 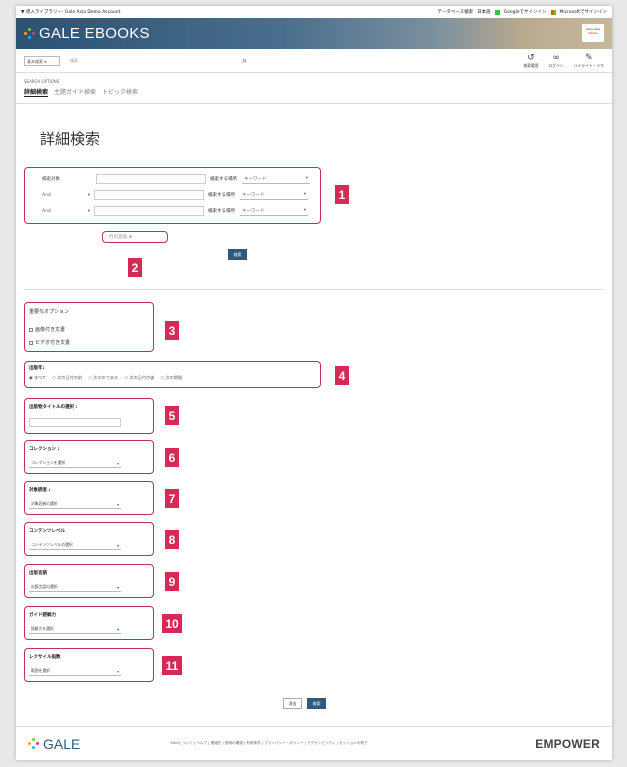 I want to click on search-button-bottom: 検索, so click(x=316, y=703).